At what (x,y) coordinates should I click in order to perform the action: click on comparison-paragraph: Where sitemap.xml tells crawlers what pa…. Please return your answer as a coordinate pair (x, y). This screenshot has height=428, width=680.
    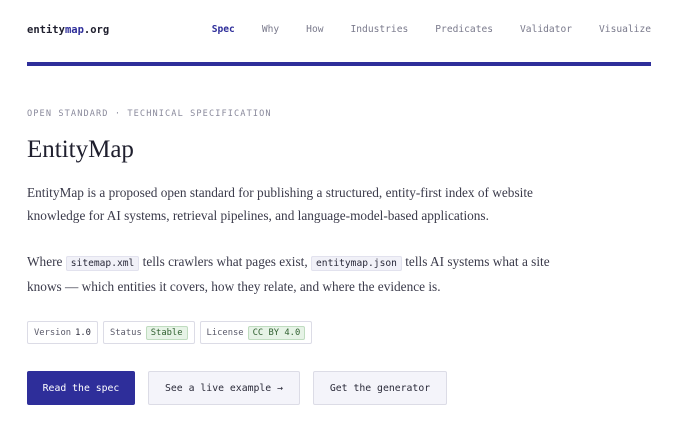
    Looking at the image, I should click on (307, 274).